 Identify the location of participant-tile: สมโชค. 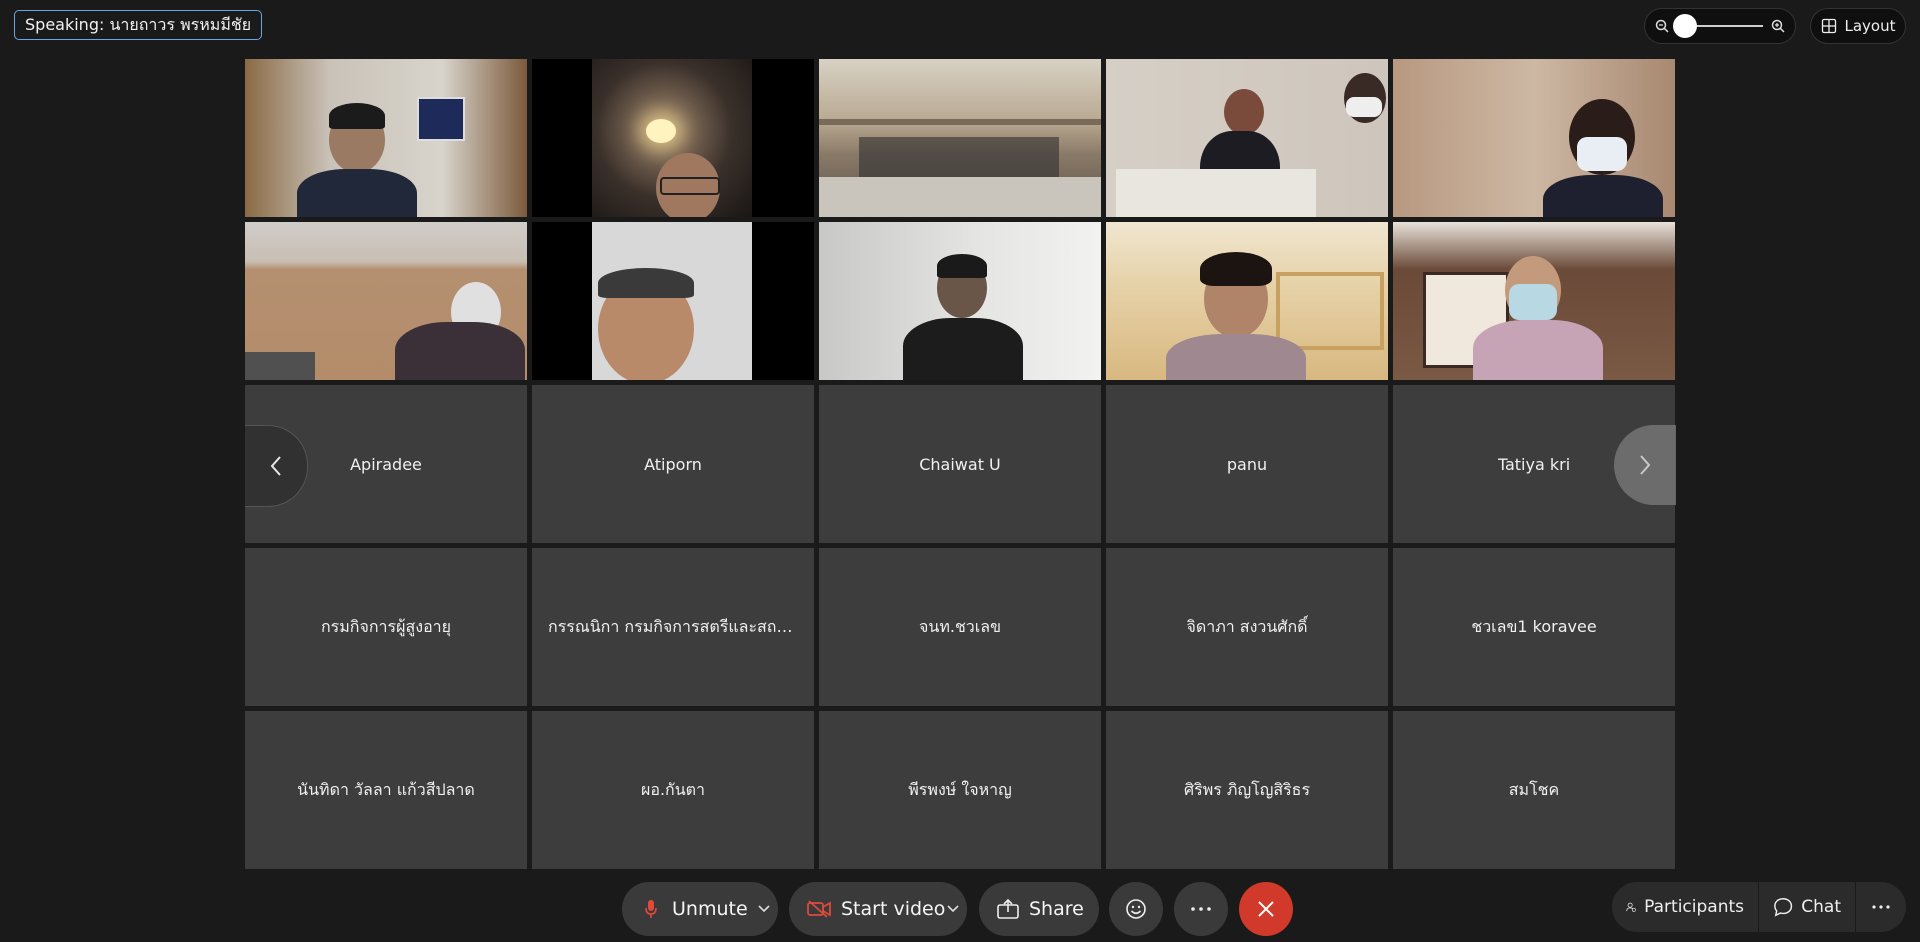
(1534, 790).